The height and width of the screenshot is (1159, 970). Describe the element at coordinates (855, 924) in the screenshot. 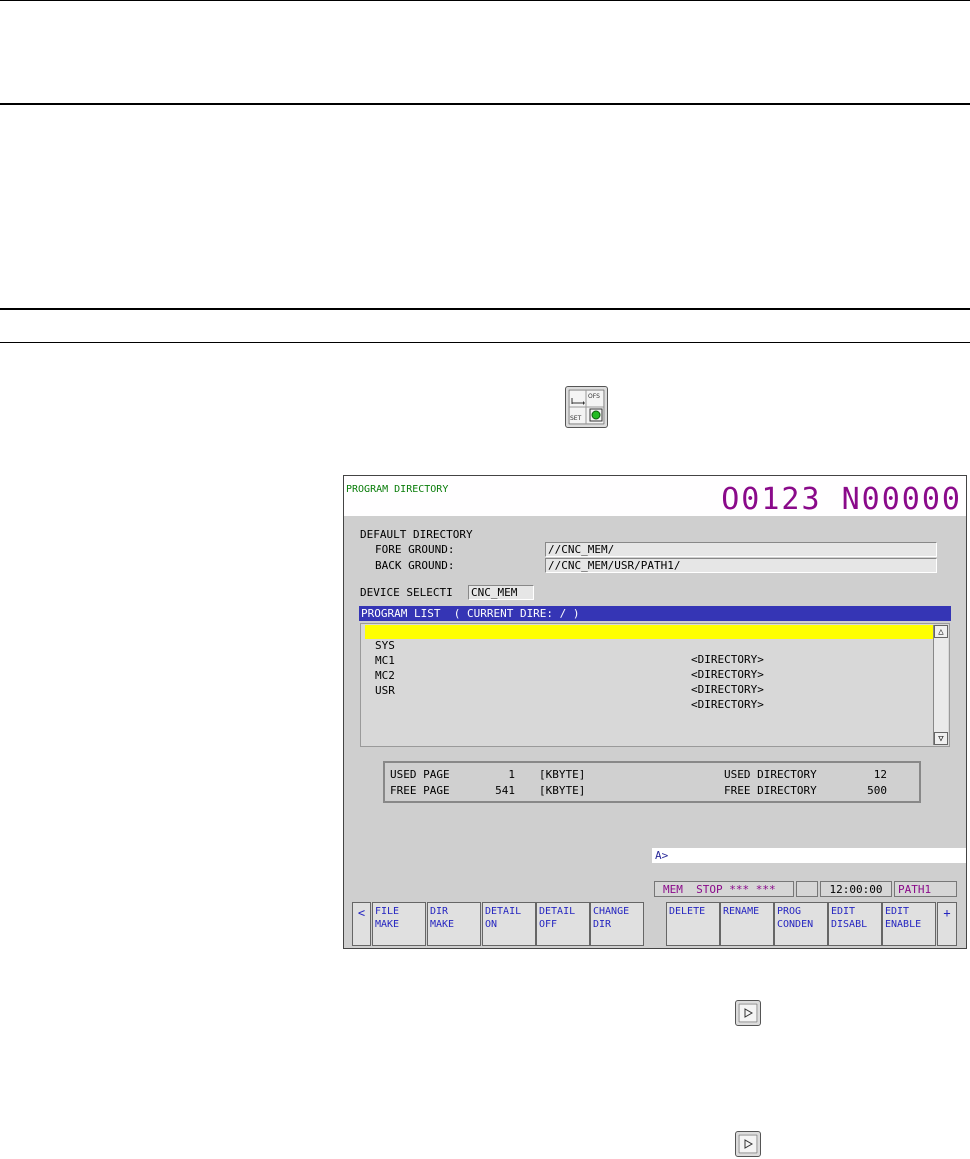

I see `softkey-edit-disabl: EDIT DISABL` at that location.